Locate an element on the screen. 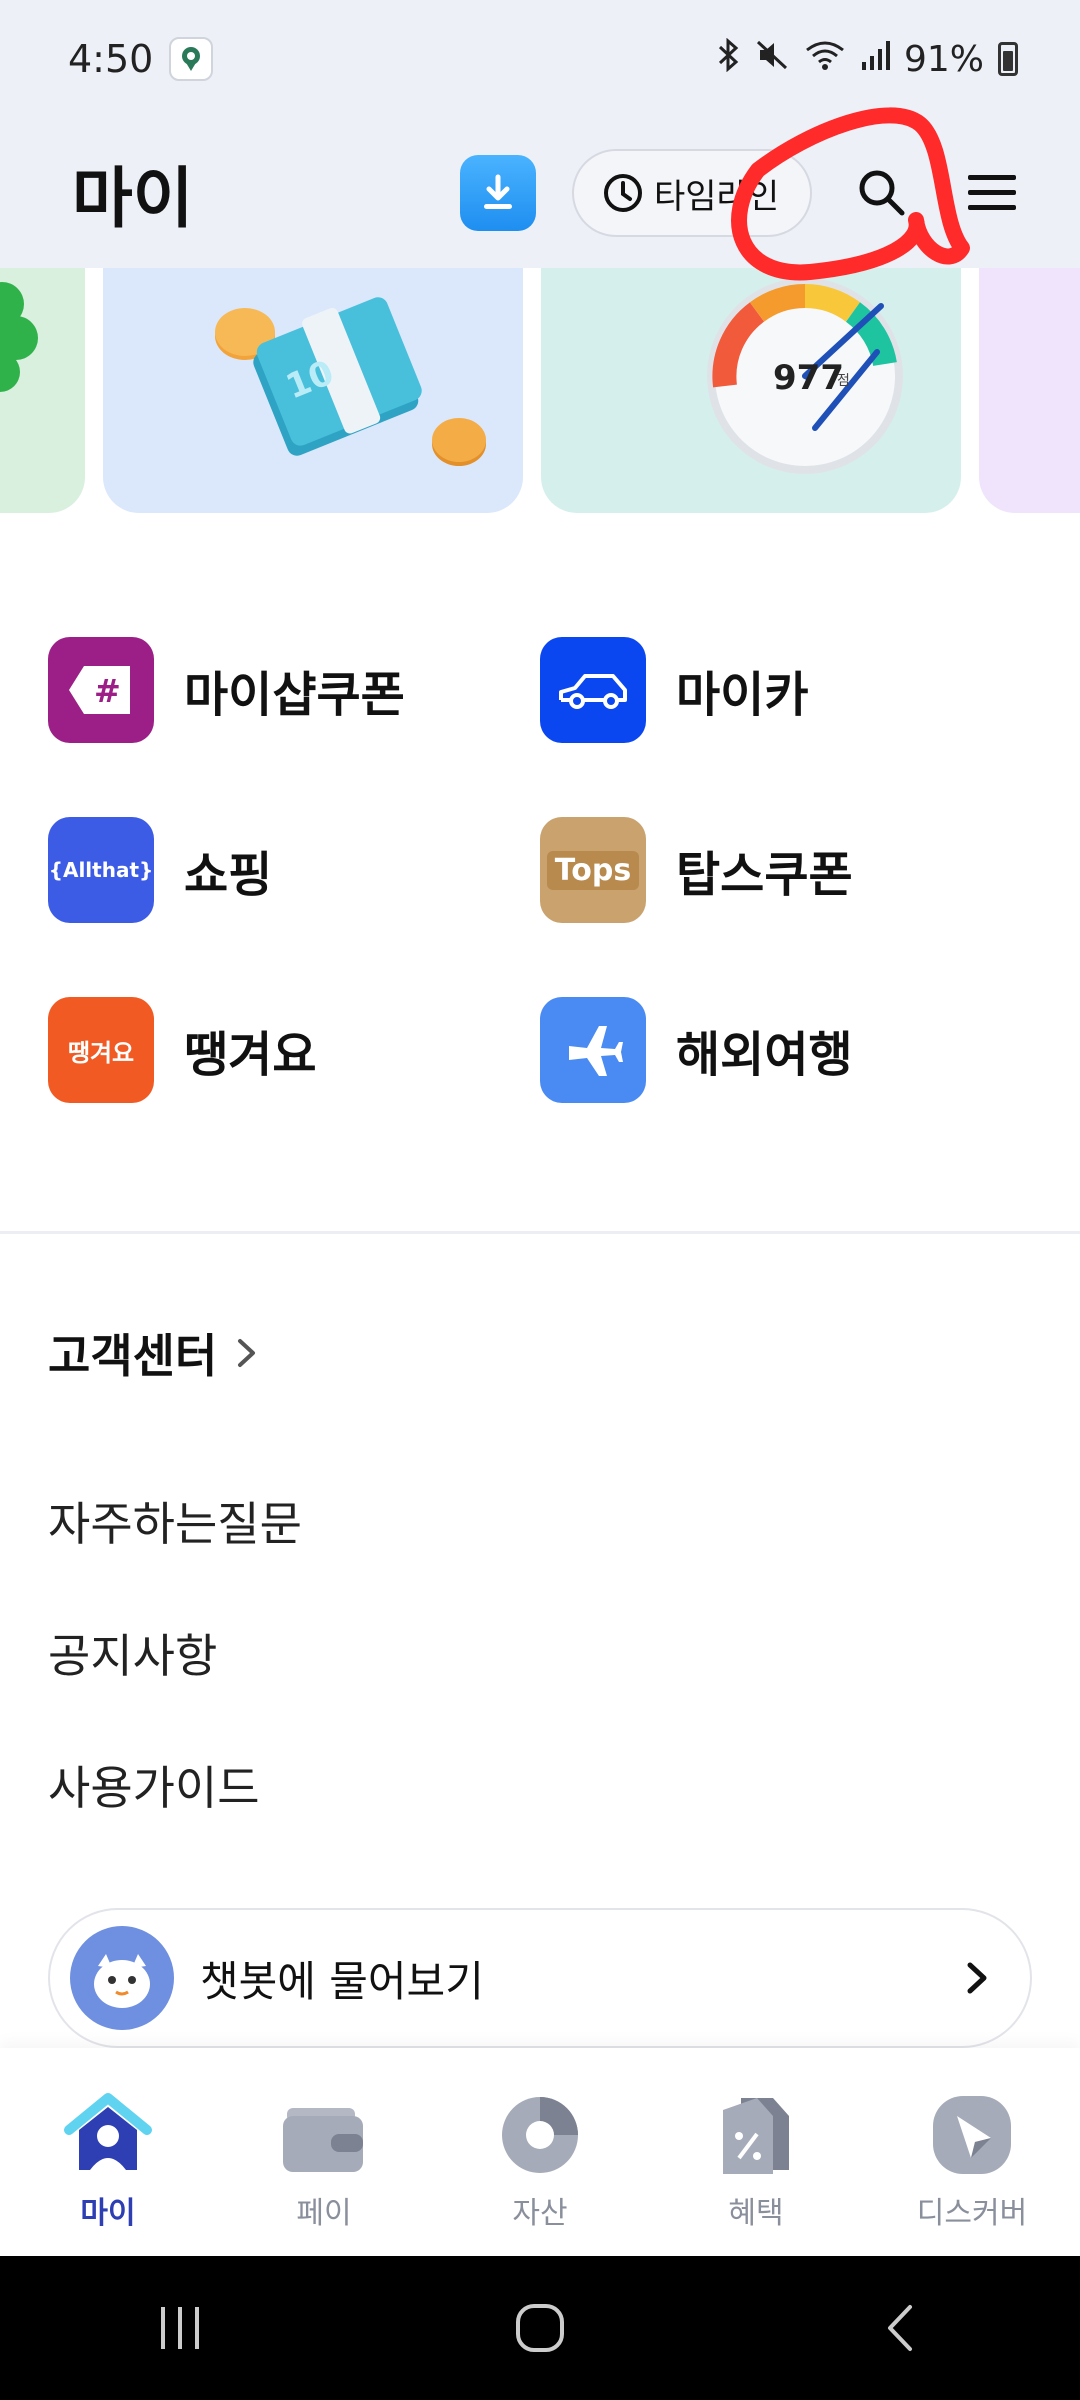  service-overseas-travel: 해외여행 is located at coordinates (780, 1050).